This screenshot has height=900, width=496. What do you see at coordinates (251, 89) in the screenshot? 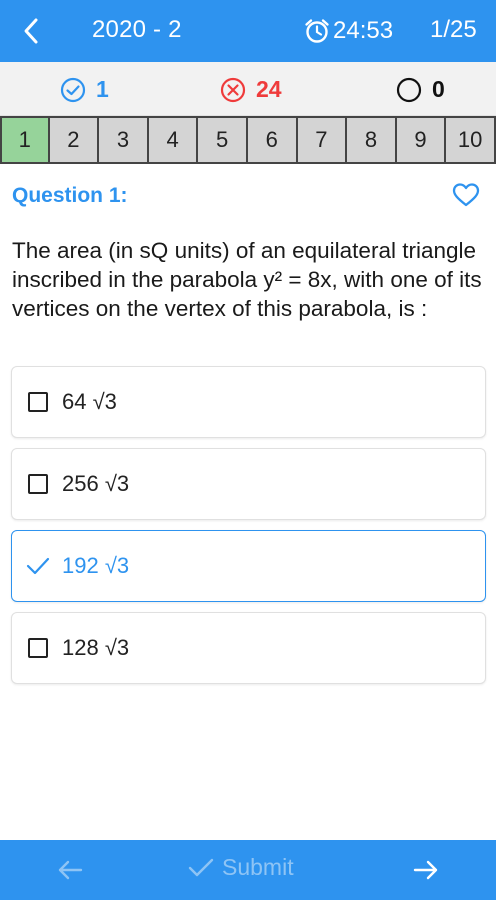
I see `wrong-count: 24` at bounding box center [251, 89].